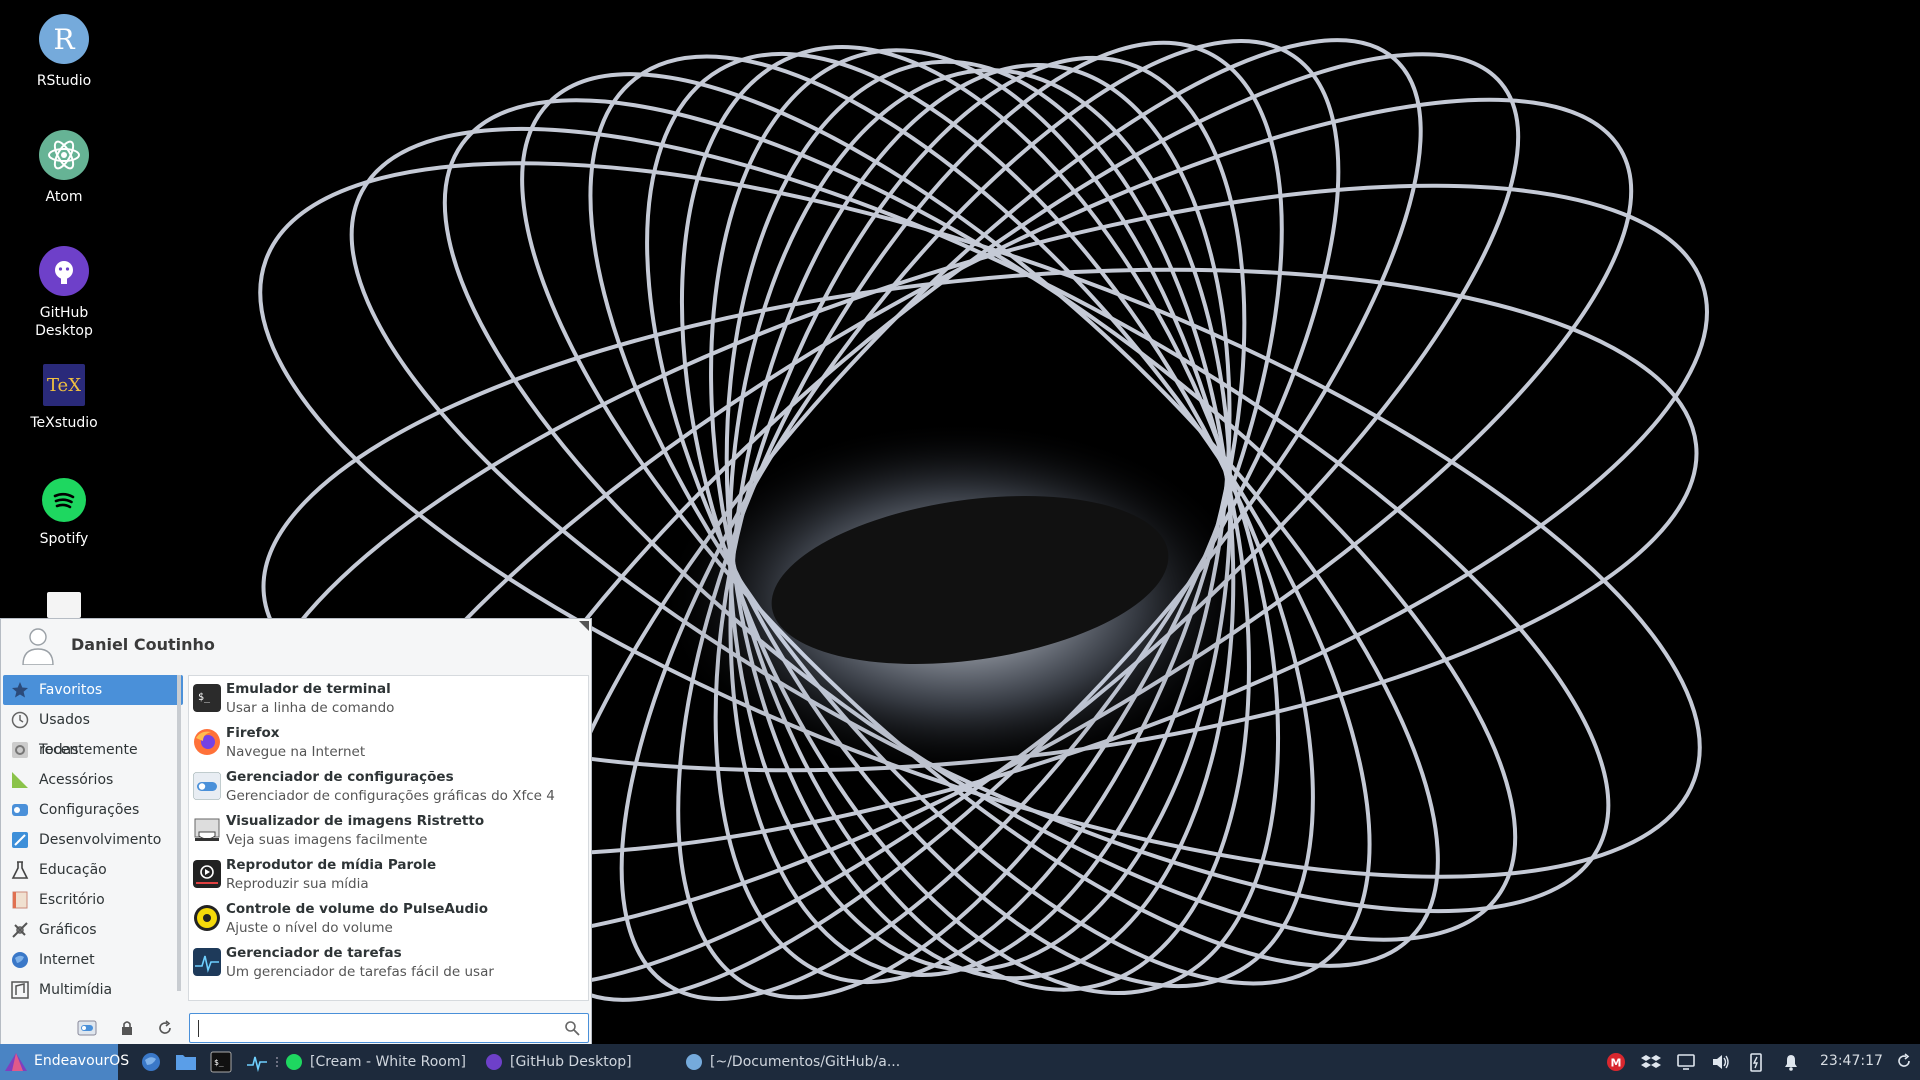 This screenshot has height=1080, width=1920. I want to click on app-title: Visualizador de imagens Ristretto, so click(355, 821).